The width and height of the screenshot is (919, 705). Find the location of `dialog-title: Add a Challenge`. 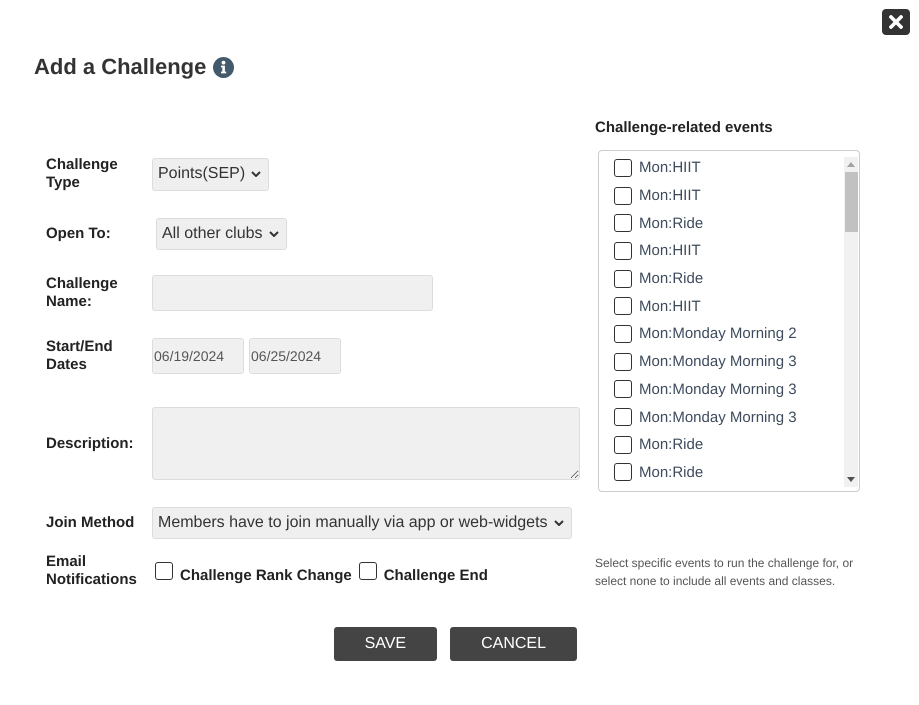

dialog-title: Add a Challenge is located at coordinates (120, 67).